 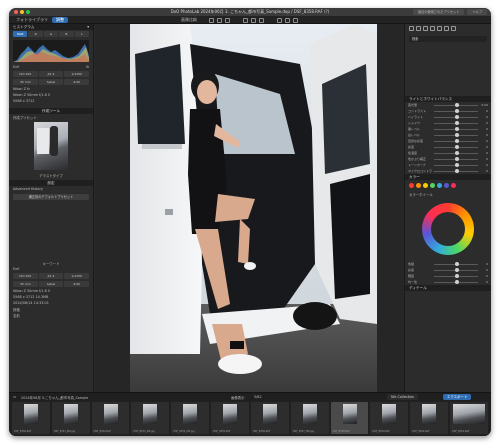 I want to click on recent-presets-button: 最近の使用されたプリセット, so click(x=439, y=12).